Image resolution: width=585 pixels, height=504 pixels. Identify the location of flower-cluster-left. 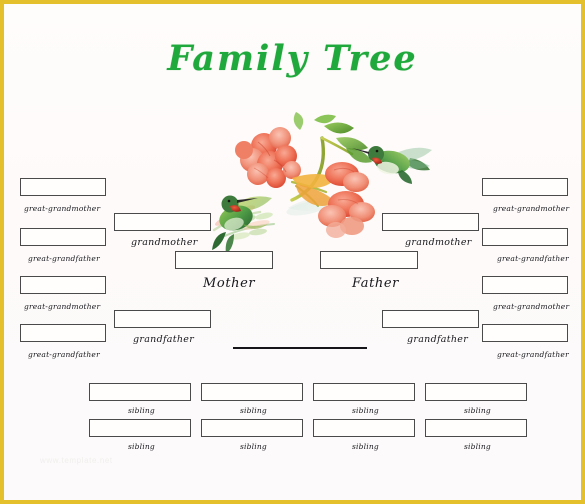
(268, 157).